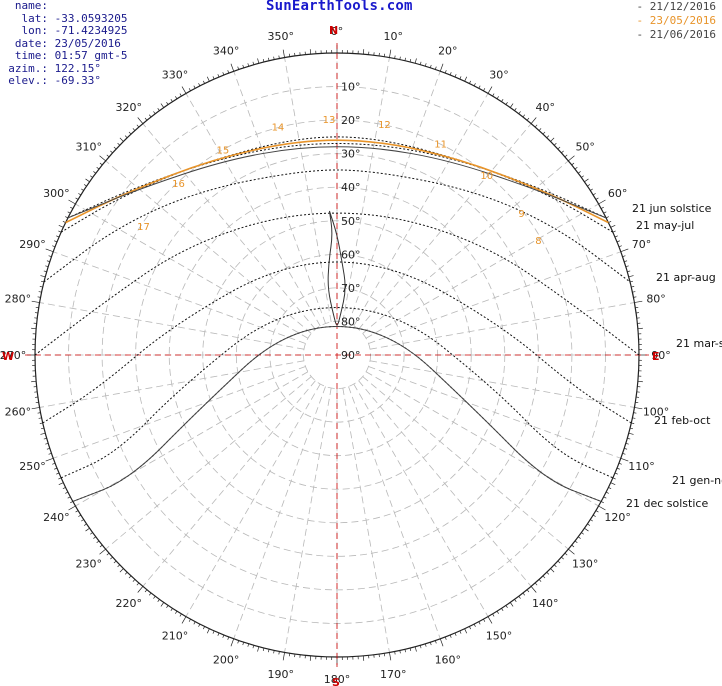  What do you see at coordinates (87, 43) in the screenshot?
I see `info-value: 23/05/2016` at bounding box center [87, 43].